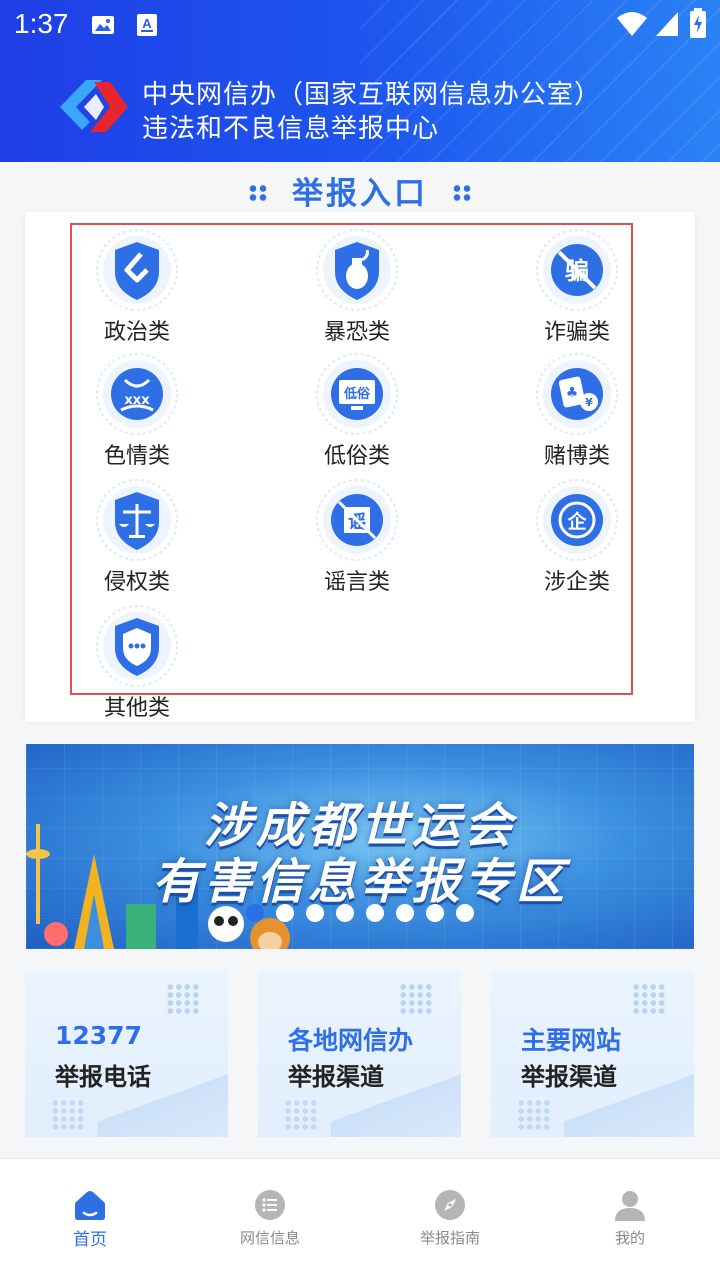 This screenshot has height=1280, width=720. I want to click on category-gambling: ♣ ¥ 赌博类, so click(577, 412).